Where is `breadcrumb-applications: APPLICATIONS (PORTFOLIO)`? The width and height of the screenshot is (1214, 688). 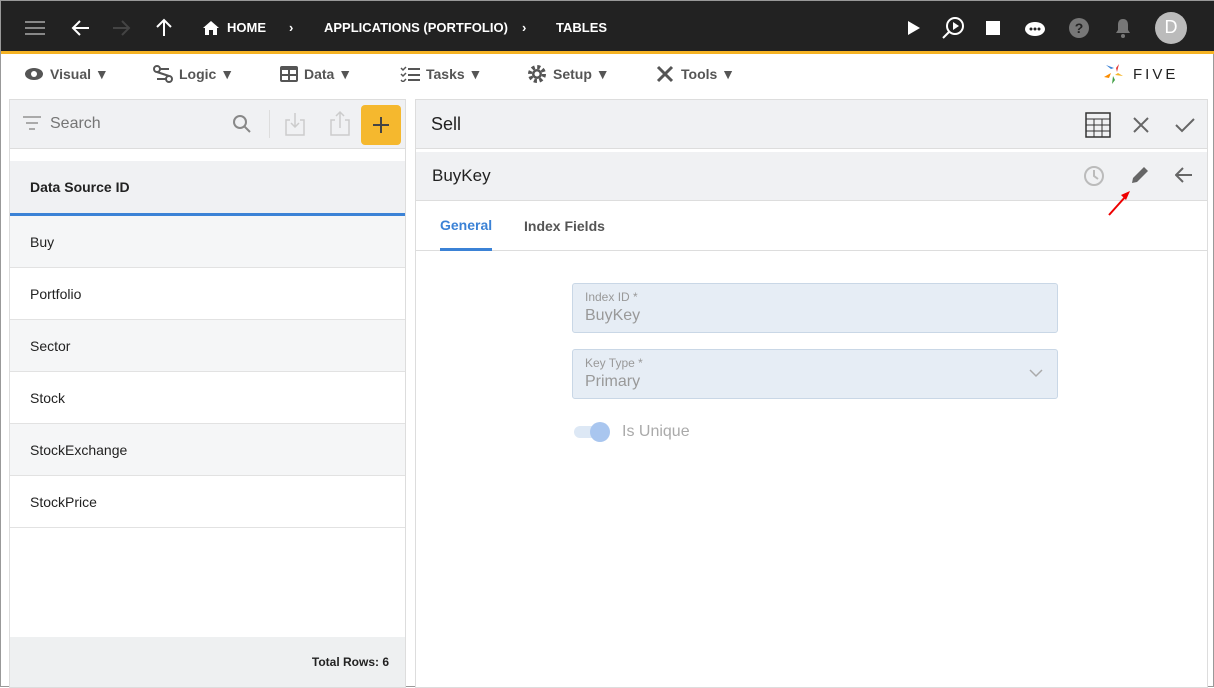 breadcrumb-applications: APPLICATIONS (PORTFOLIO) is located at coordinates (416, 27).